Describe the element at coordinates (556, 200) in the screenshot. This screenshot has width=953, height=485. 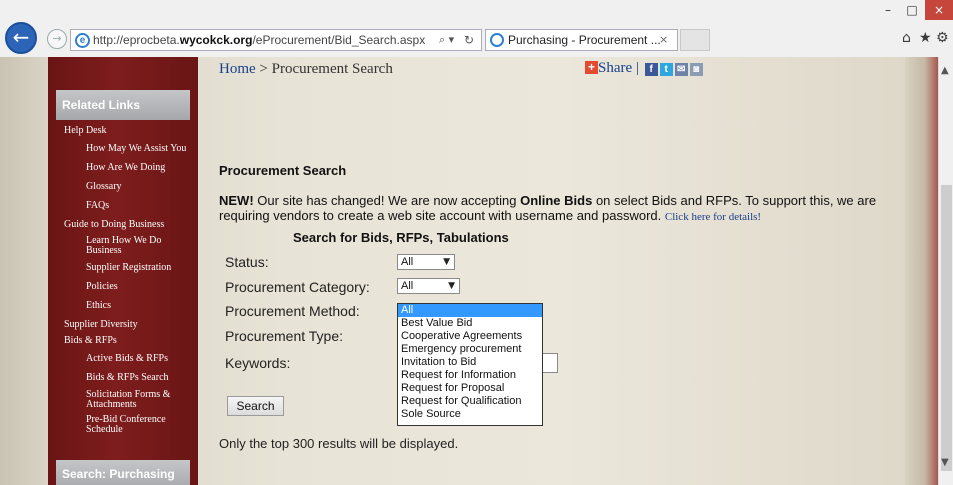
I see `notice-online-bids: Online Bids` at that location.